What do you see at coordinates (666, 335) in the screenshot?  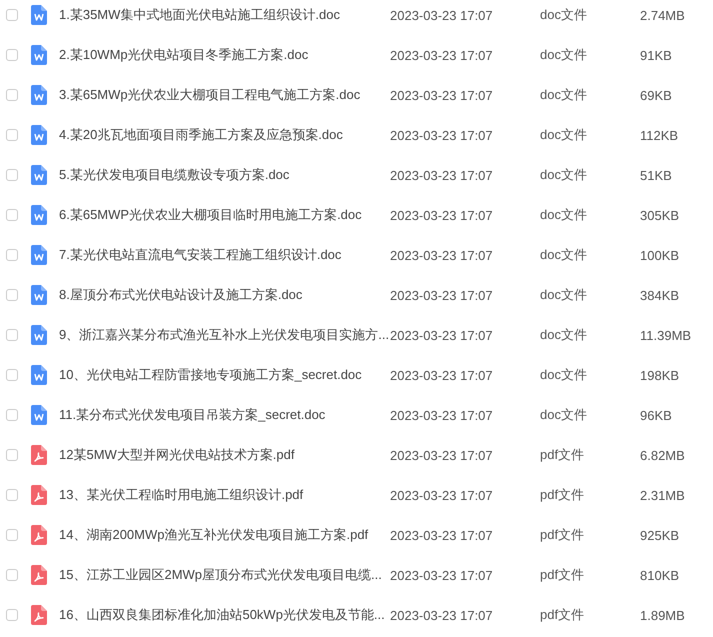 I see `file-size: 11.39MB` at bounding box center [666, 335].